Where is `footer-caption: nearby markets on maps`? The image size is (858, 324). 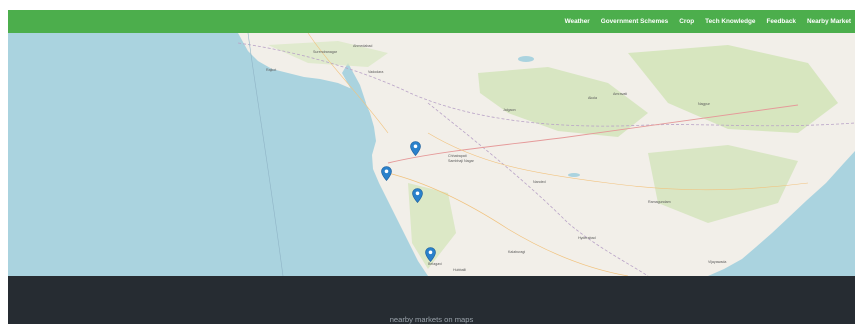
footer-caption: nearby markets on maps is located at coordinates (431, 319).